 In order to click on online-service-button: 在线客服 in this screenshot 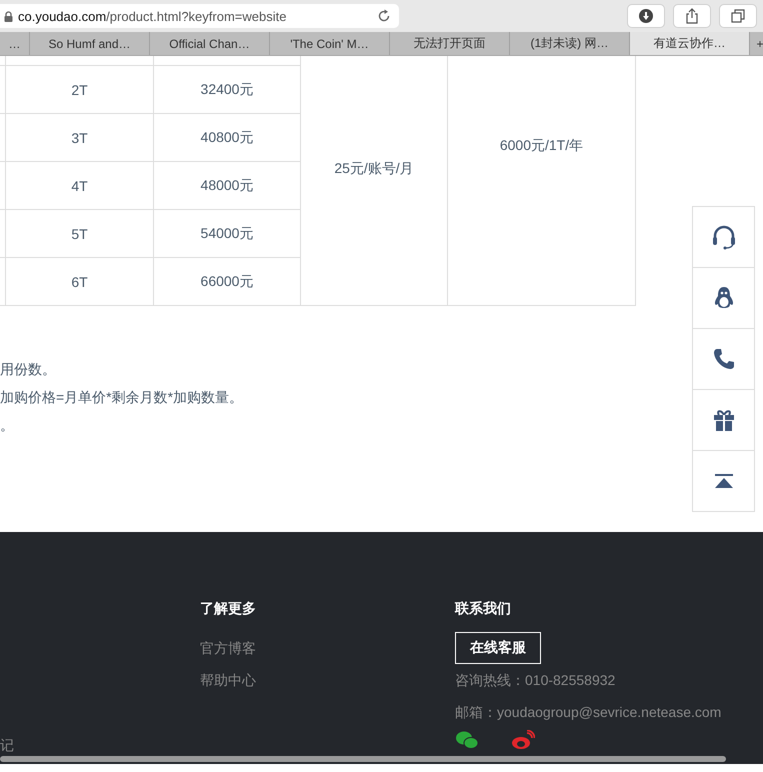, I will do `click(498, 648)`.